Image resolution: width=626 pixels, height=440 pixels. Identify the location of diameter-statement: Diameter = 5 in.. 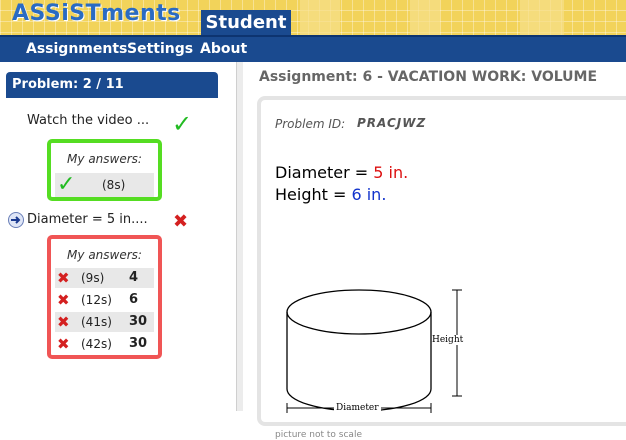
(341, 172).